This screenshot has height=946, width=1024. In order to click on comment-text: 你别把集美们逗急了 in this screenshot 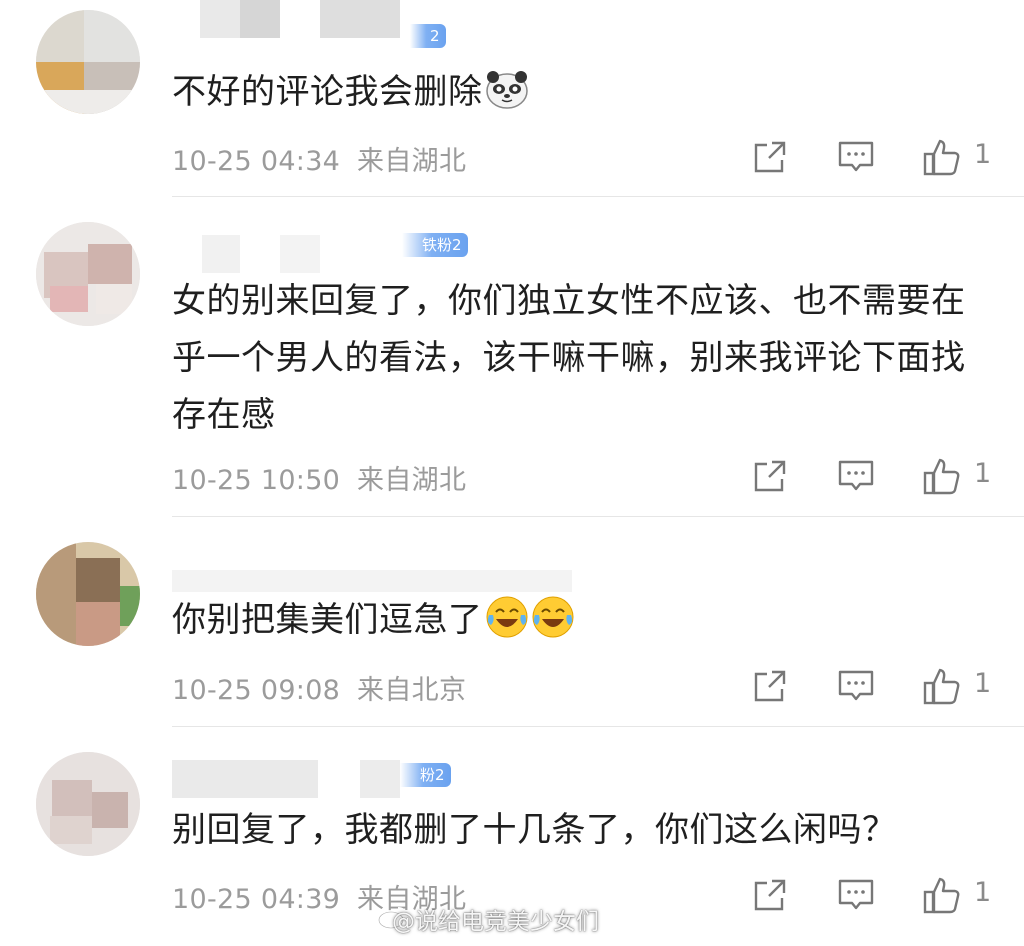, I will do `click(582, 620)`.